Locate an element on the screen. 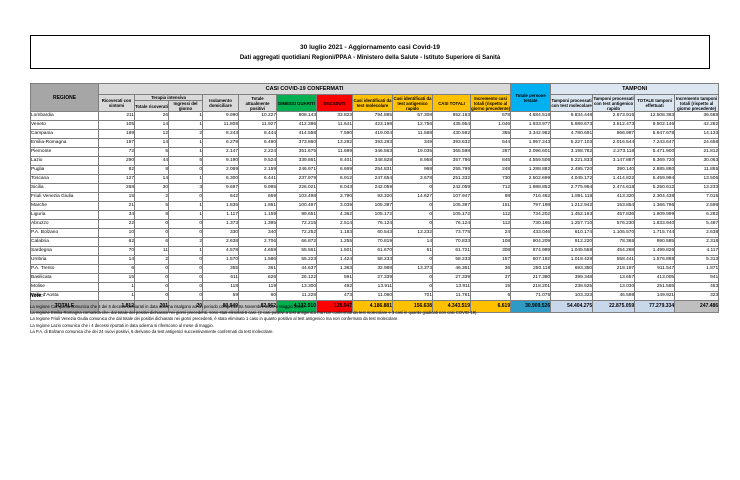 The image size is (740, 480). value-cell: 2.016.544 is located at coordinates (614, 143).